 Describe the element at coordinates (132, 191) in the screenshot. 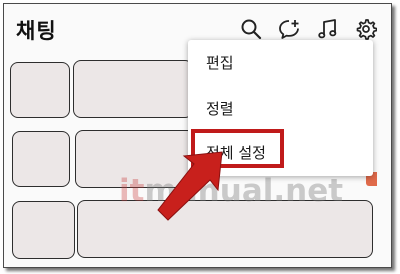

I see `watermark-it: it` at that location.